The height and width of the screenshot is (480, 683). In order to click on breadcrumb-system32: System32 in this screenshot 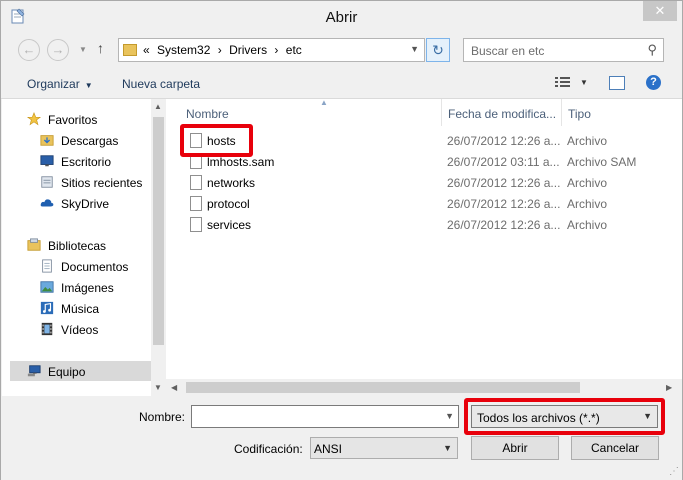, I will do `click(183, 50)`.